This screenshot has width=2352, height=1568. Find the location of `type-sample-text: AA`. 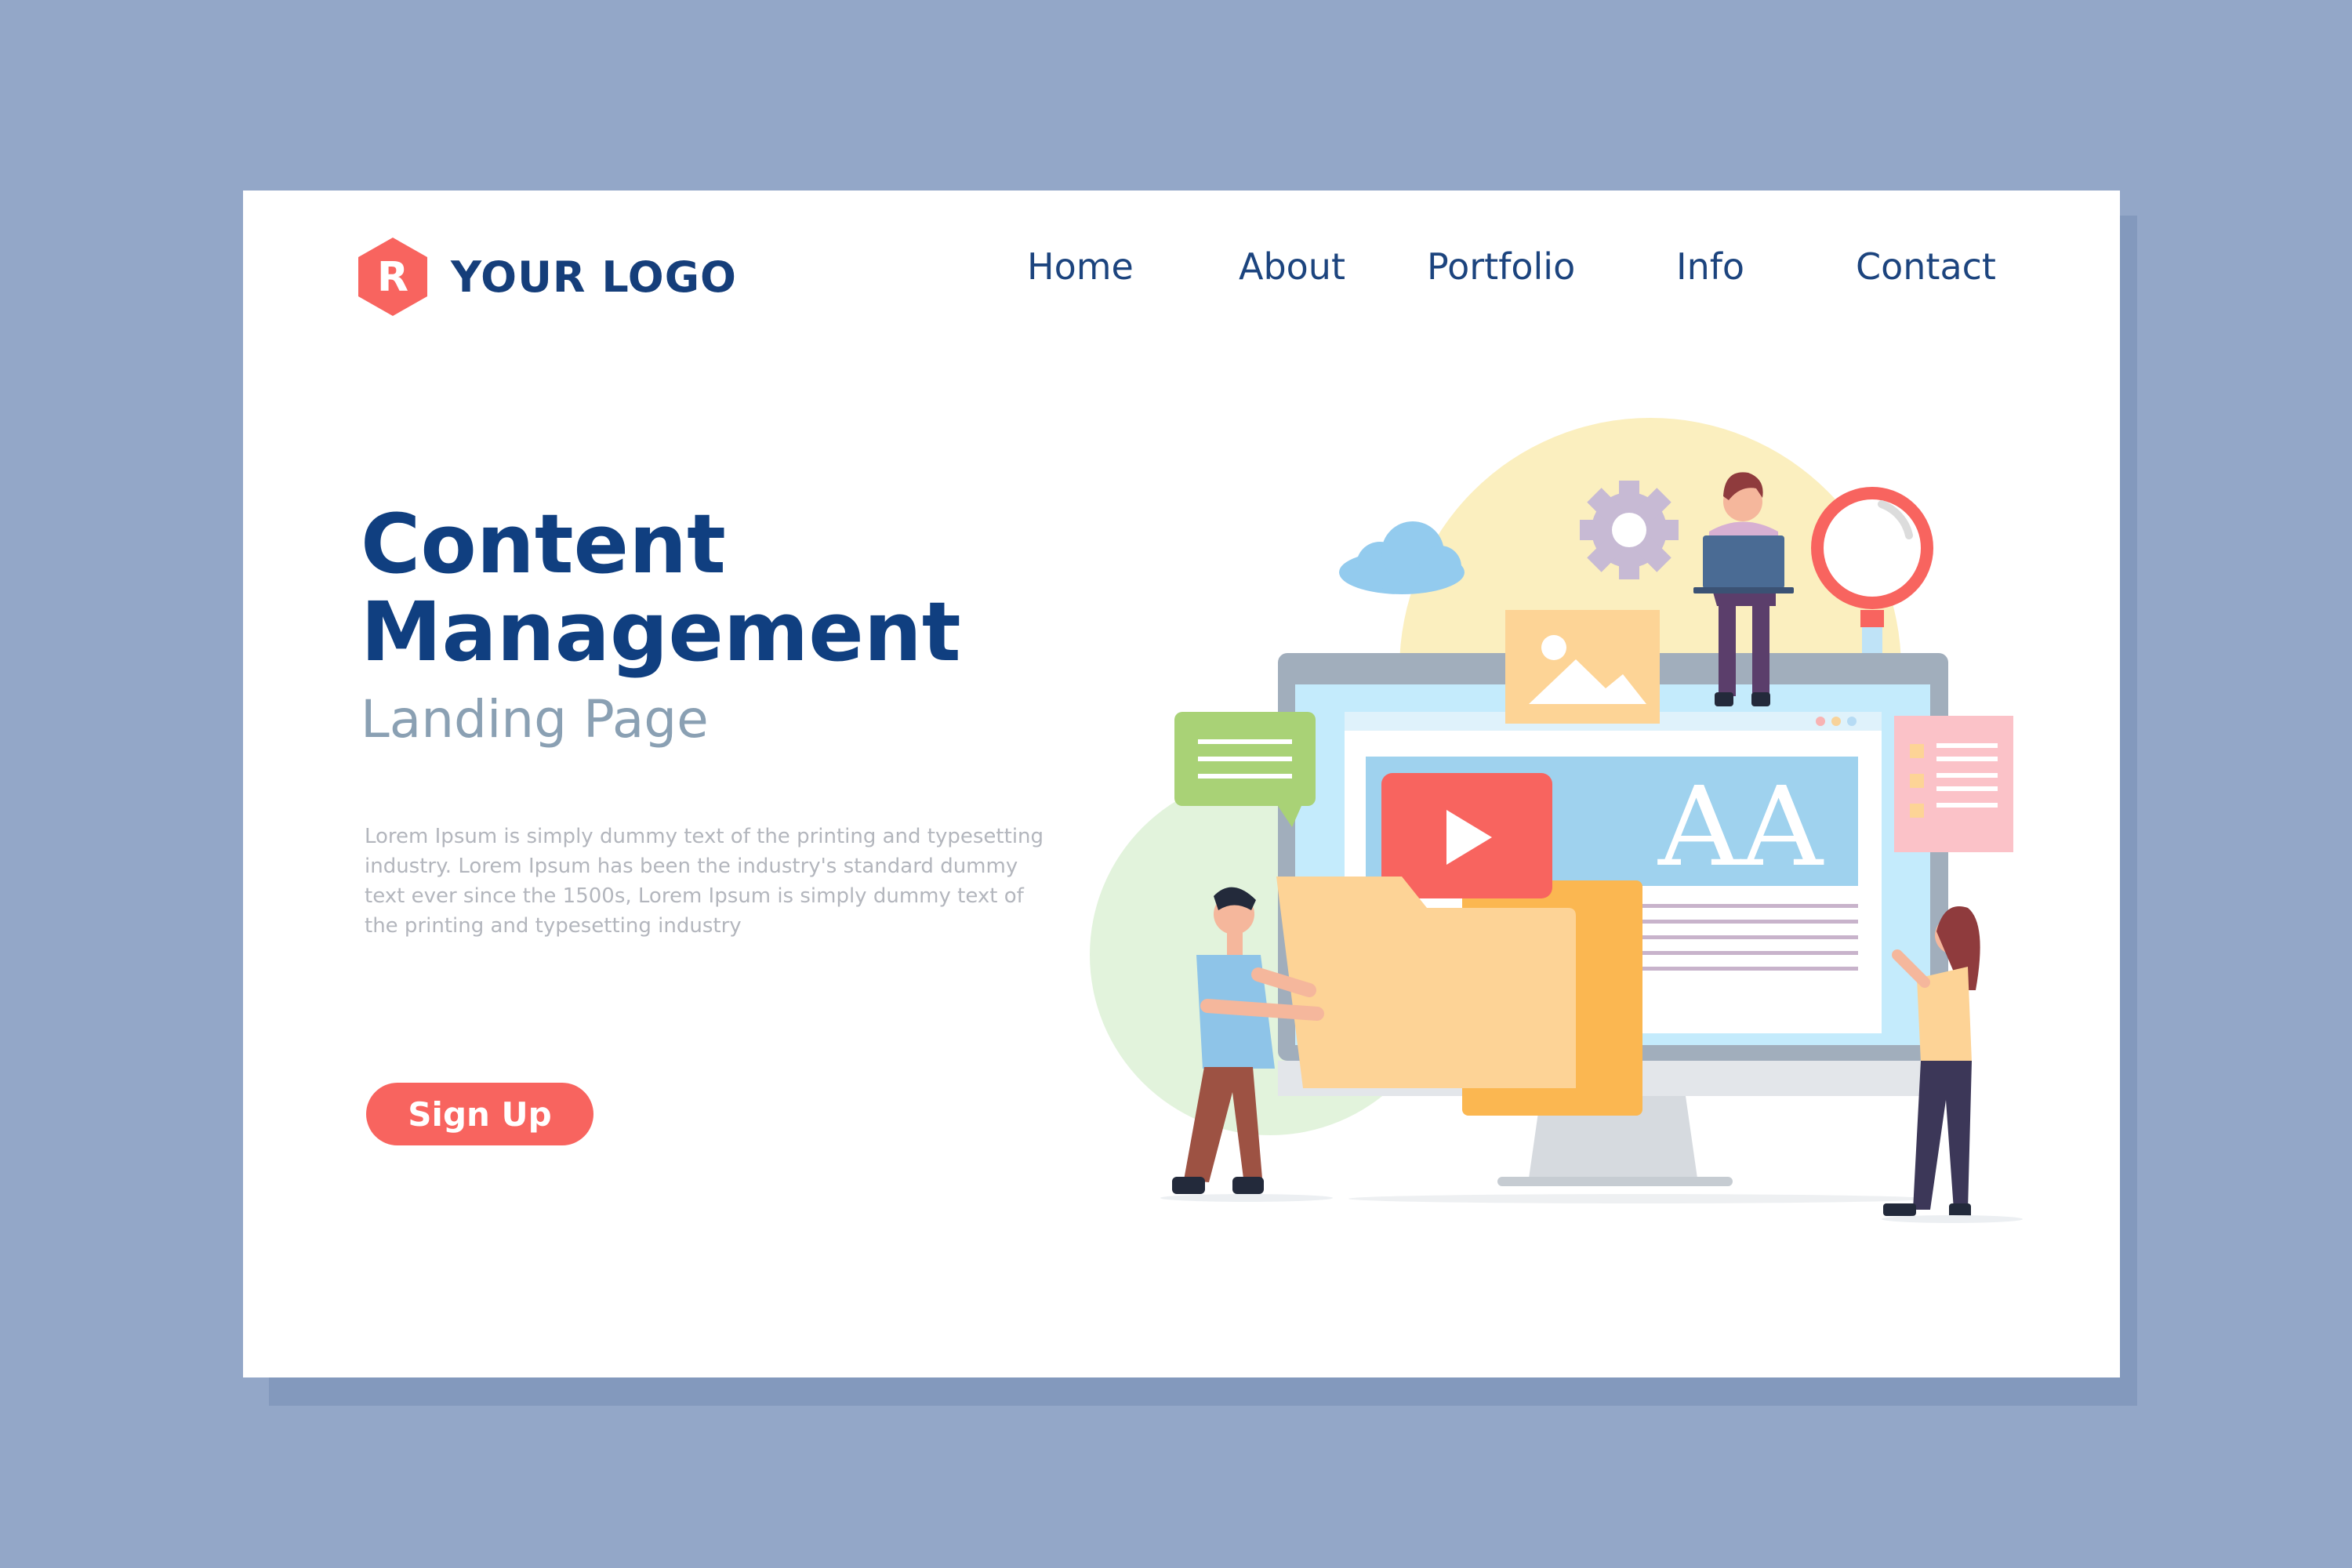

type-sample-text: AA is located at coordinates (1740, 828).